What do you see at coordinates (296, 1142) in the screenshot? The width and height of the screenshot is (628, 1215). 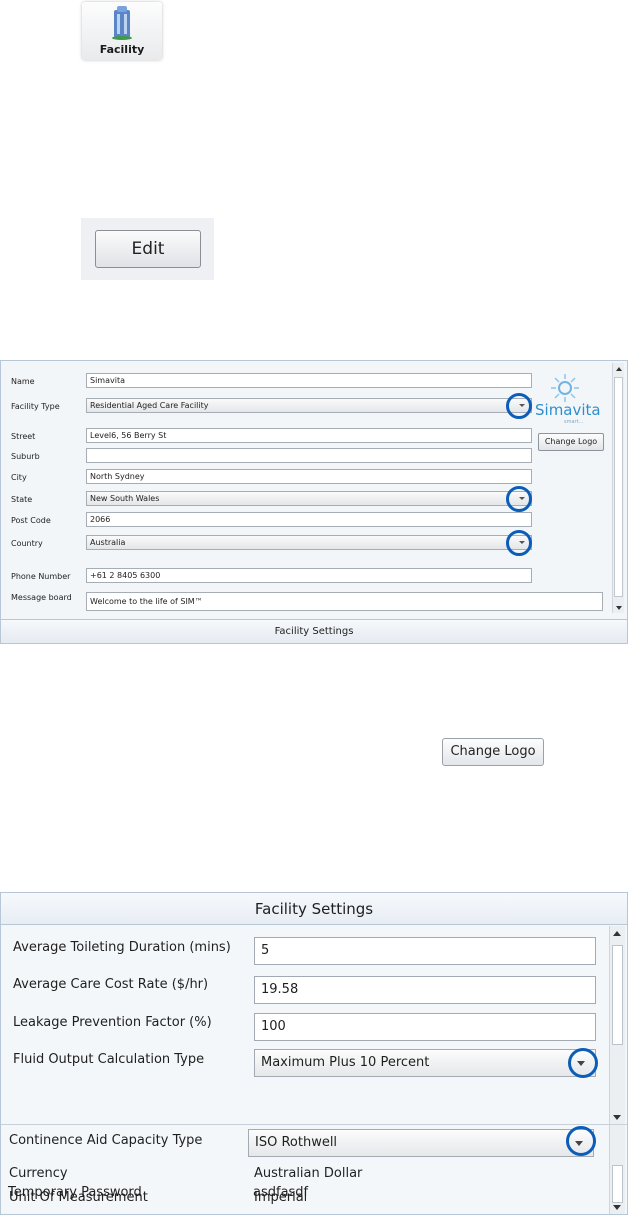 I see `continence-aid-value: ISO Rothwell` at bounding box center [296, 1142].